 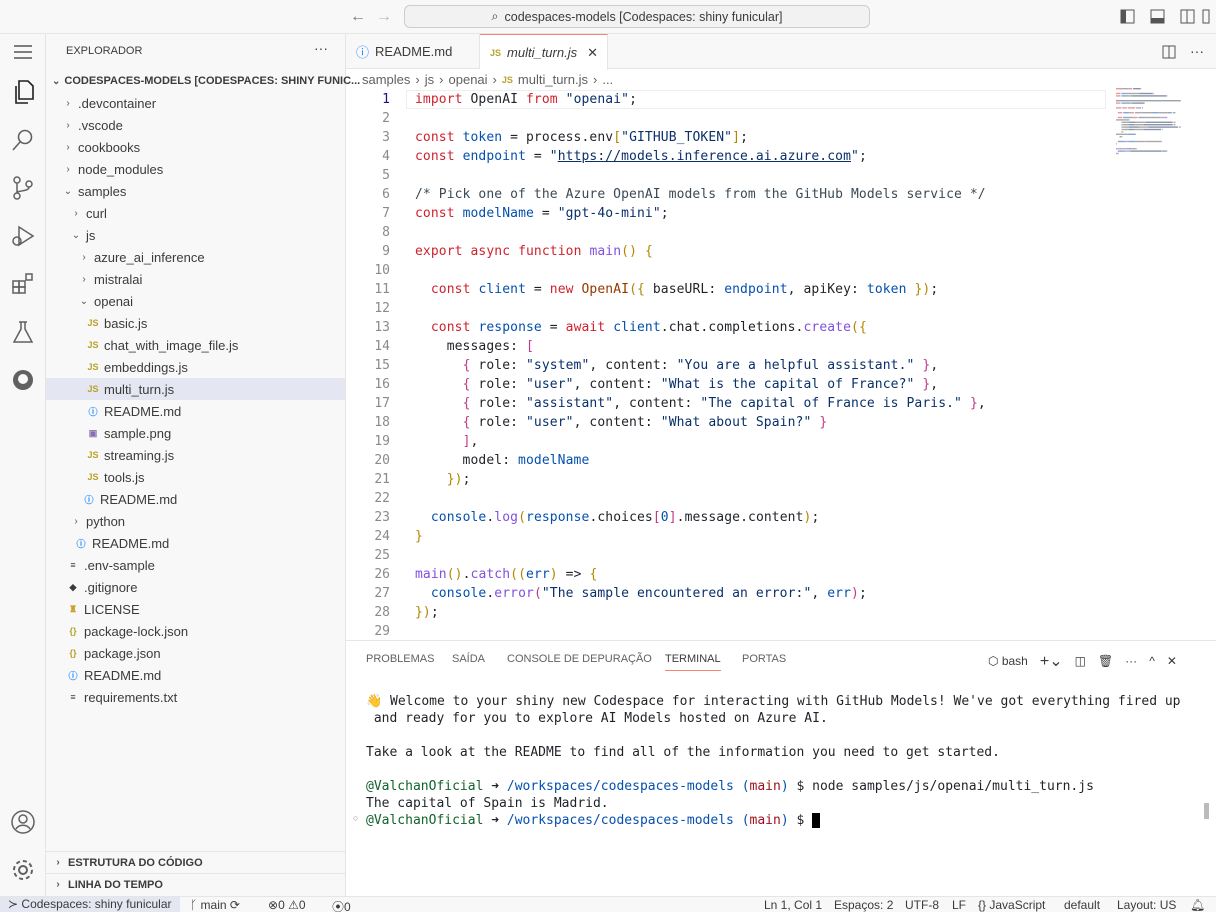 What do you see at coordinates (579, 659) in the screenshot?
I see `panel-tab: CONSOLE DE DEPURAÇÃO` at bounding box center [579, 659].